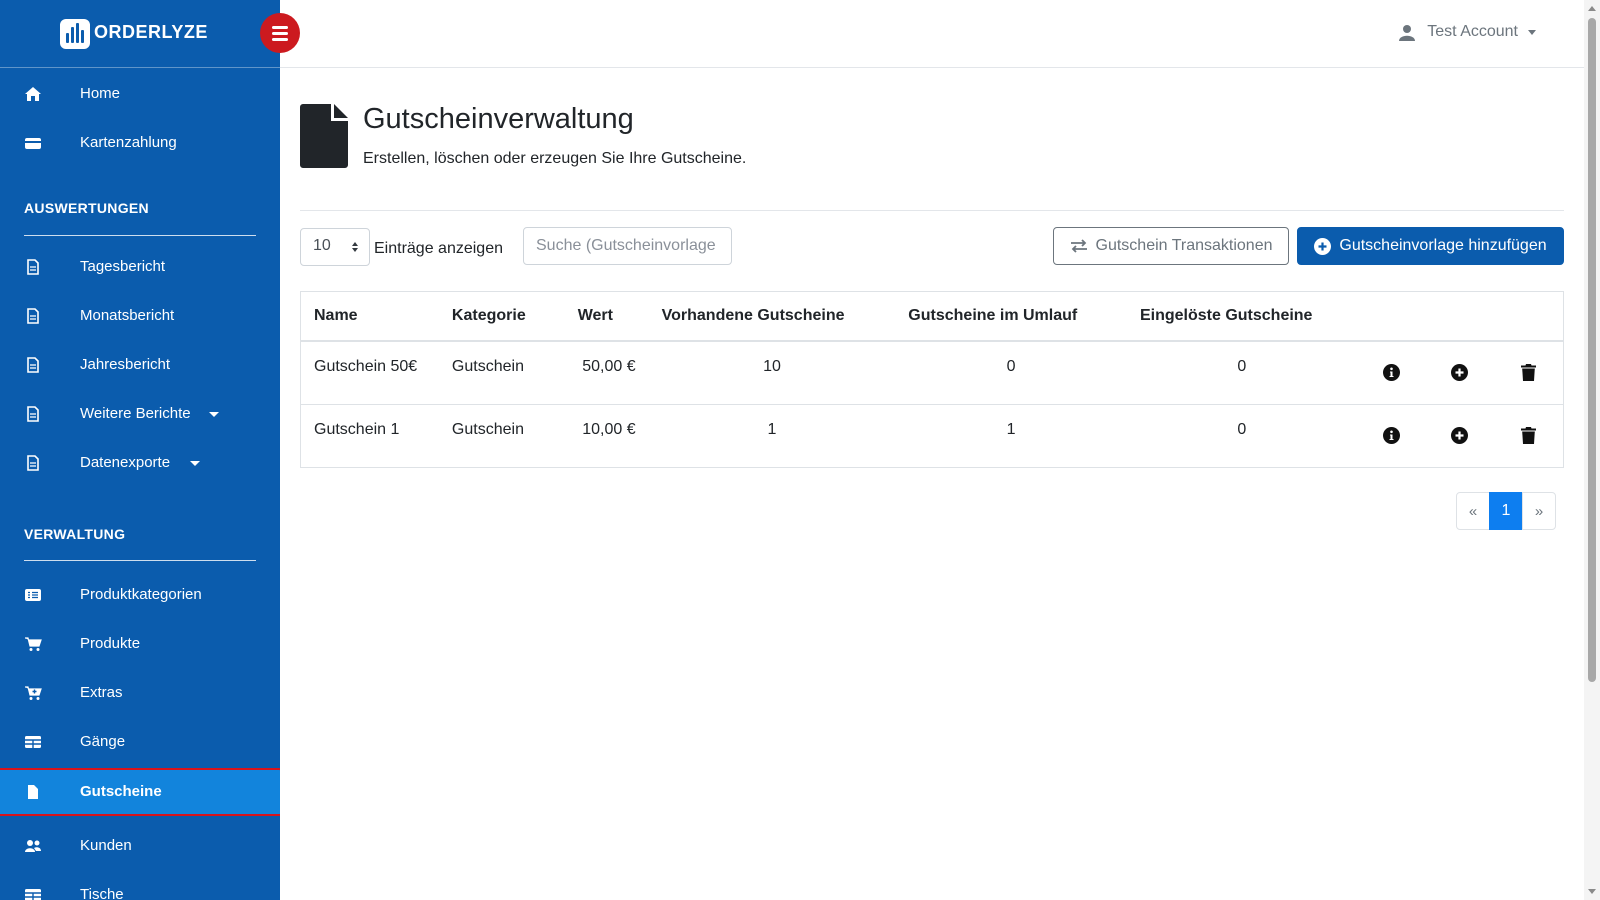 This screenshot has width=1600, height=900. What do you see at coordinates (33, 846) in the screenshot?
I see `users-icon` at bounding box center [33, 846].